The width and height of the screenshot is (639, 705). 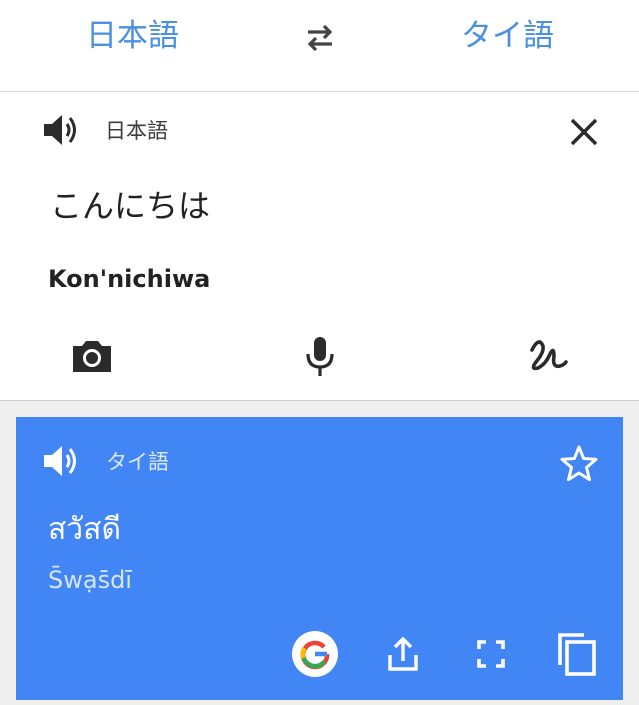 I want to click on target-speaker-button, so click(x=60, y=461).